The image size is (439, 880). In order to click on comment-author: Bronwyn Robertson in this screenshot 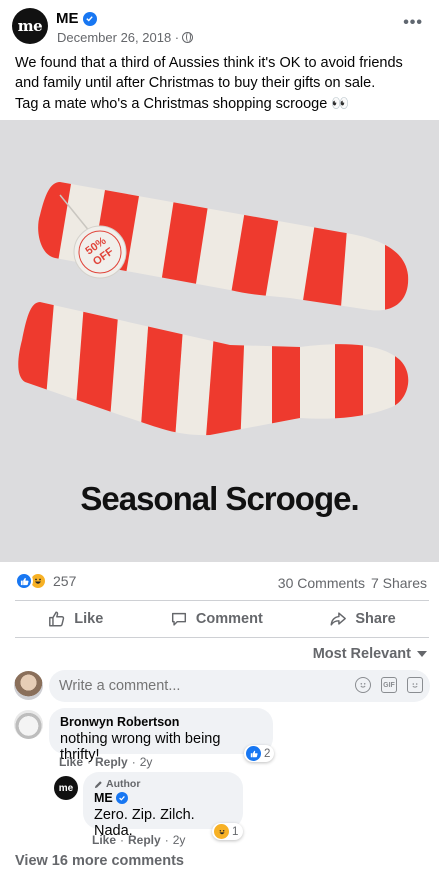, I will do `click(161, 722)`.